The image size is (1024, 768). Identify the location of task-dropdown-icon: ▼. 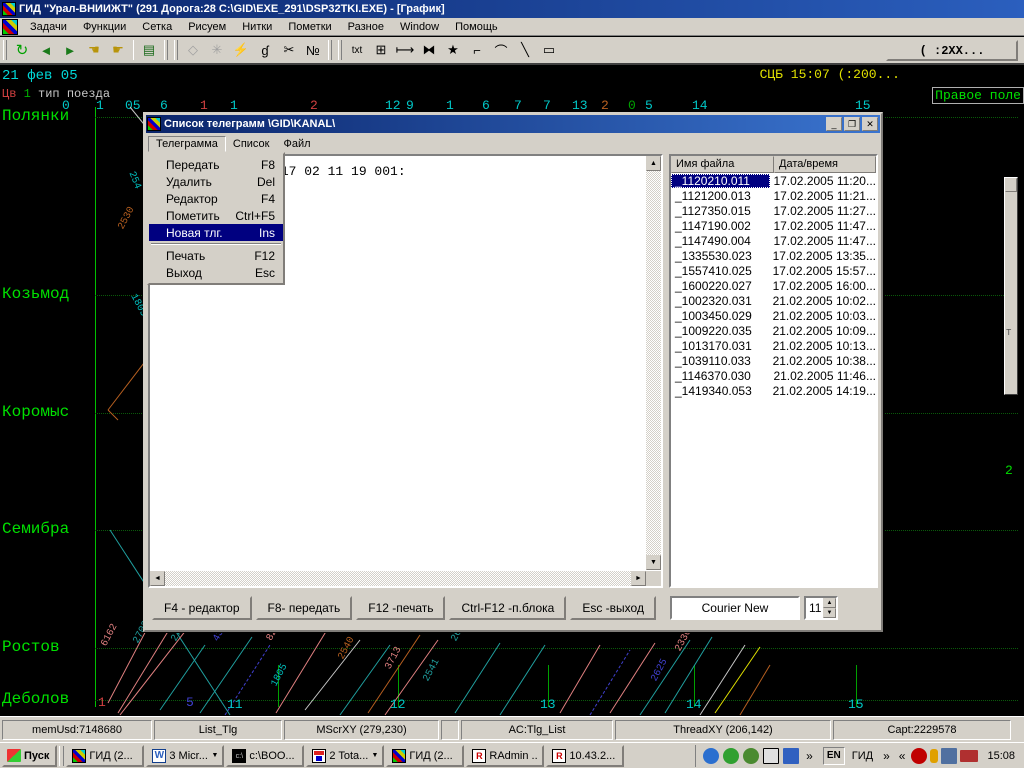
(214, 755).